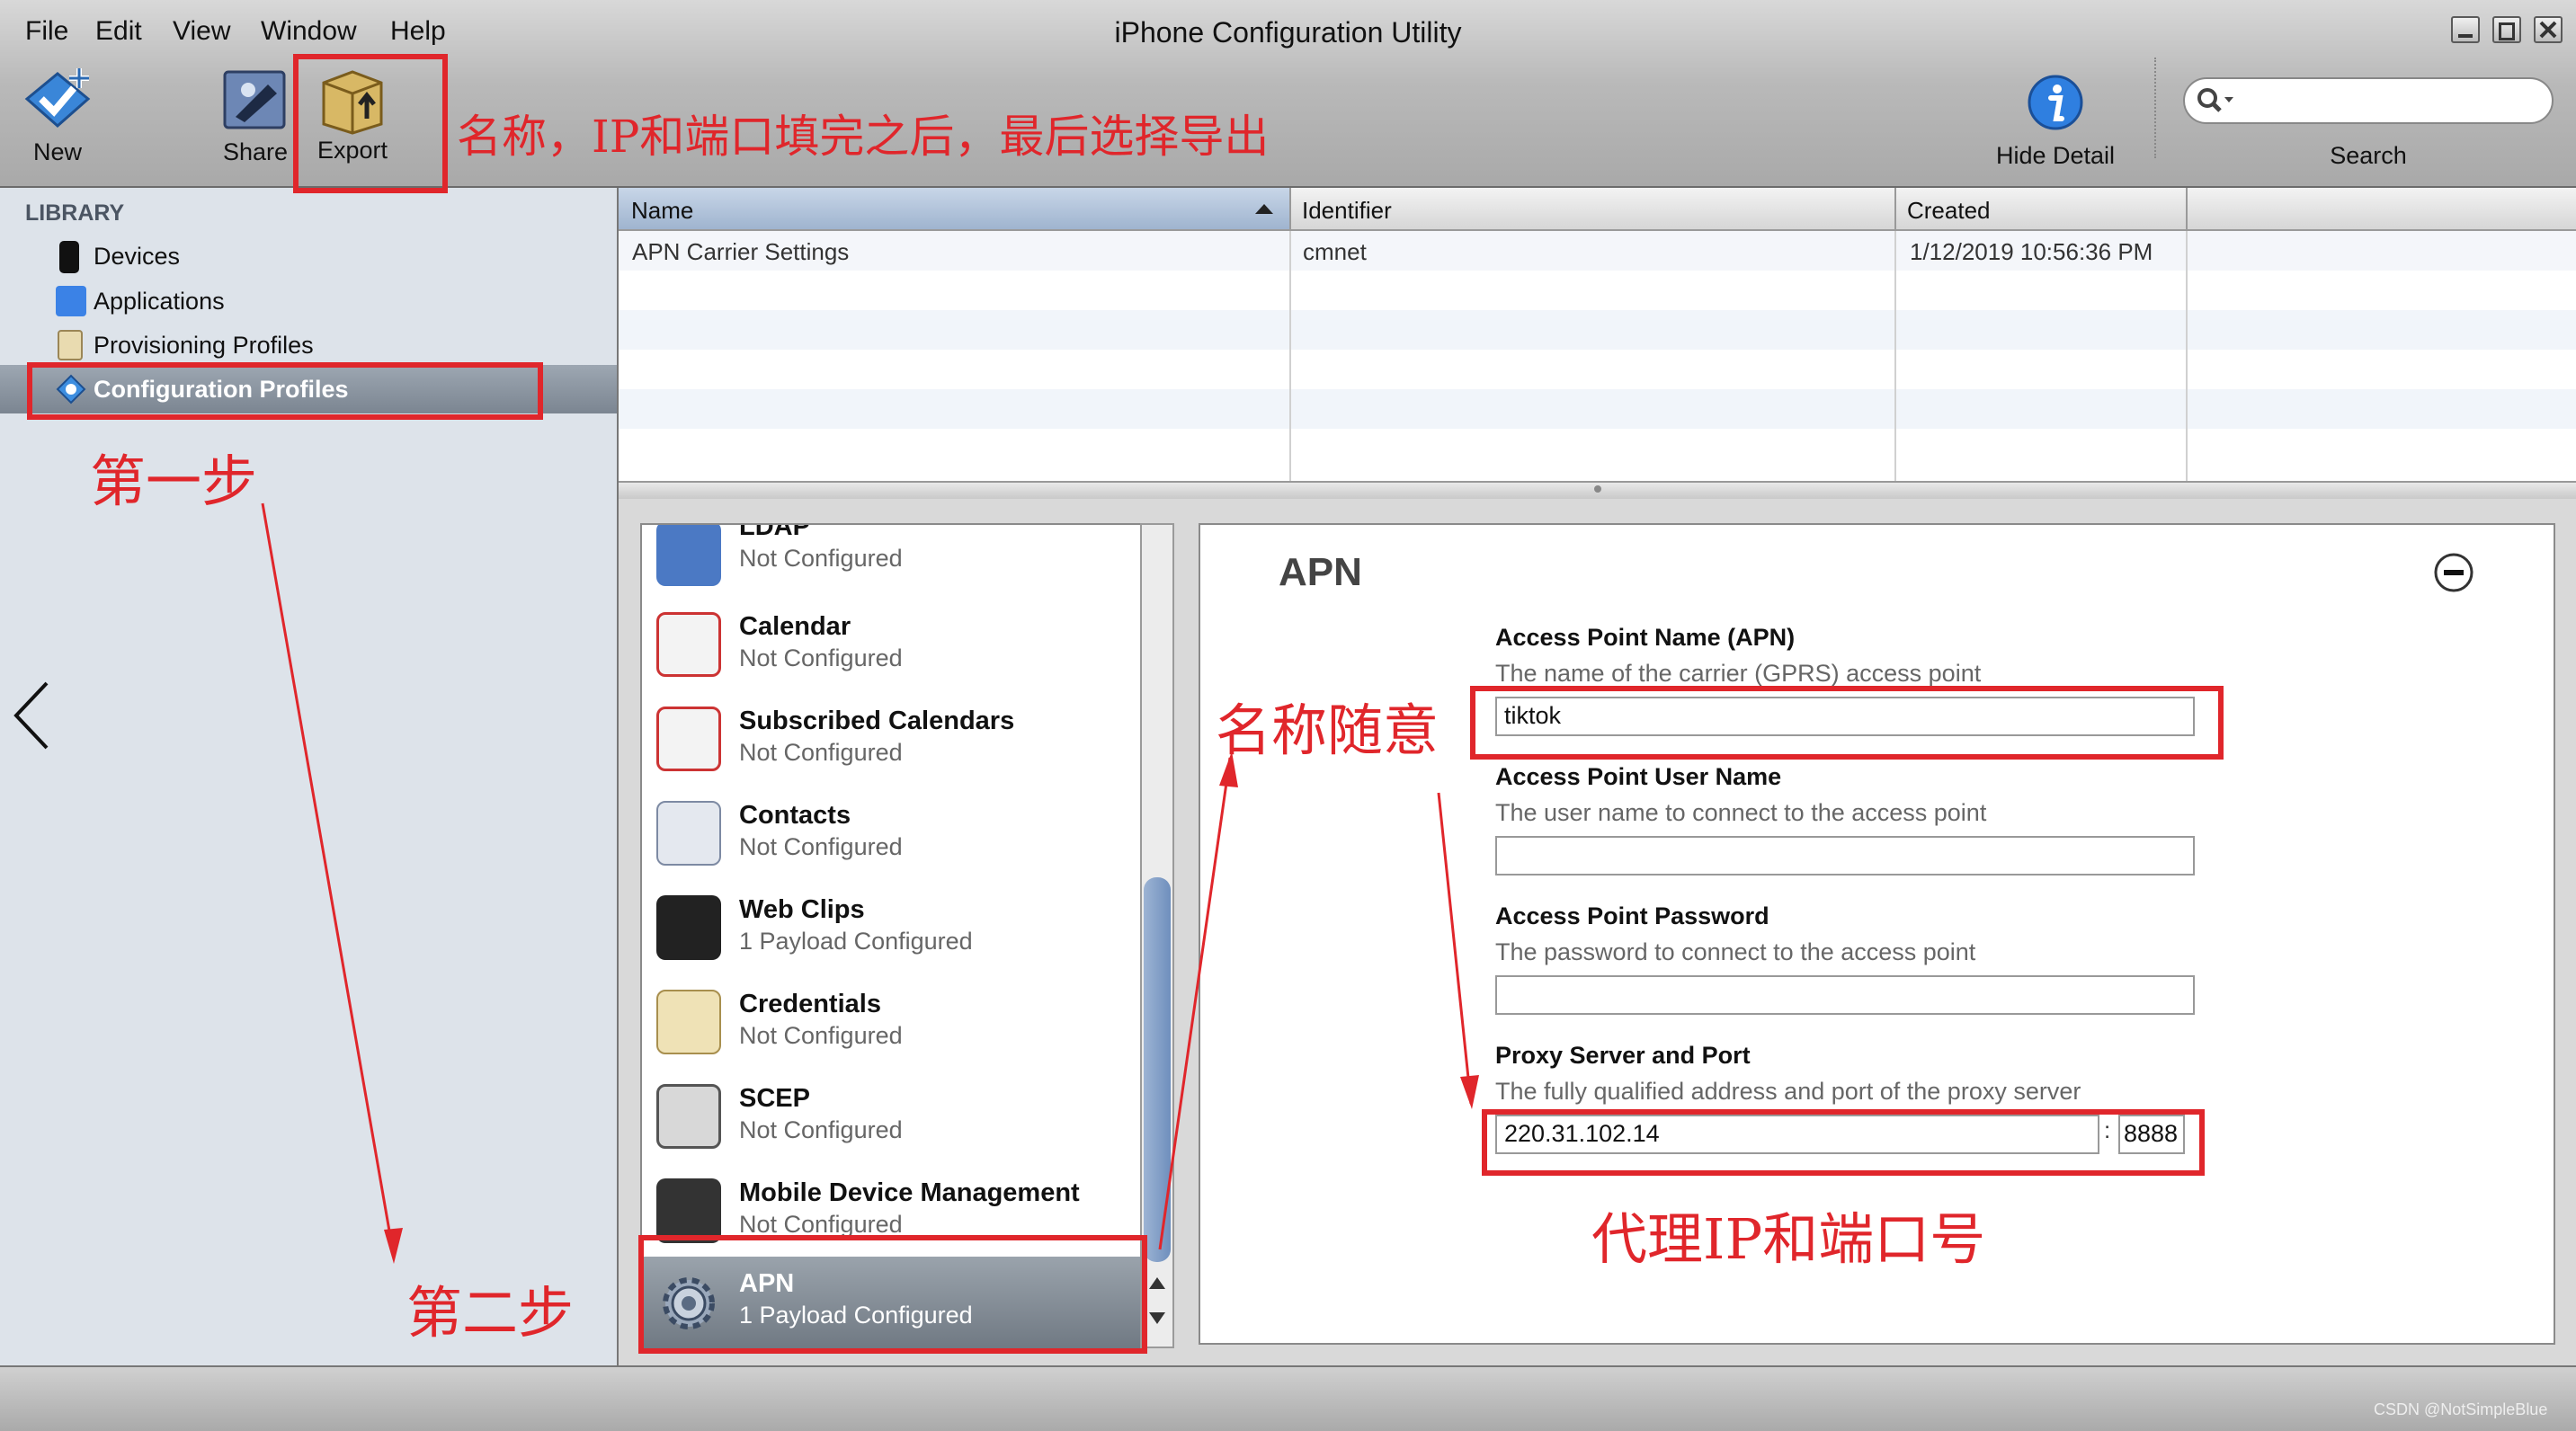 This screenshot has height=1431, width=2576. Describe the element at coordinates (1347, 210) in the screenshot. I see `column-header-label: Identifier` at that location.